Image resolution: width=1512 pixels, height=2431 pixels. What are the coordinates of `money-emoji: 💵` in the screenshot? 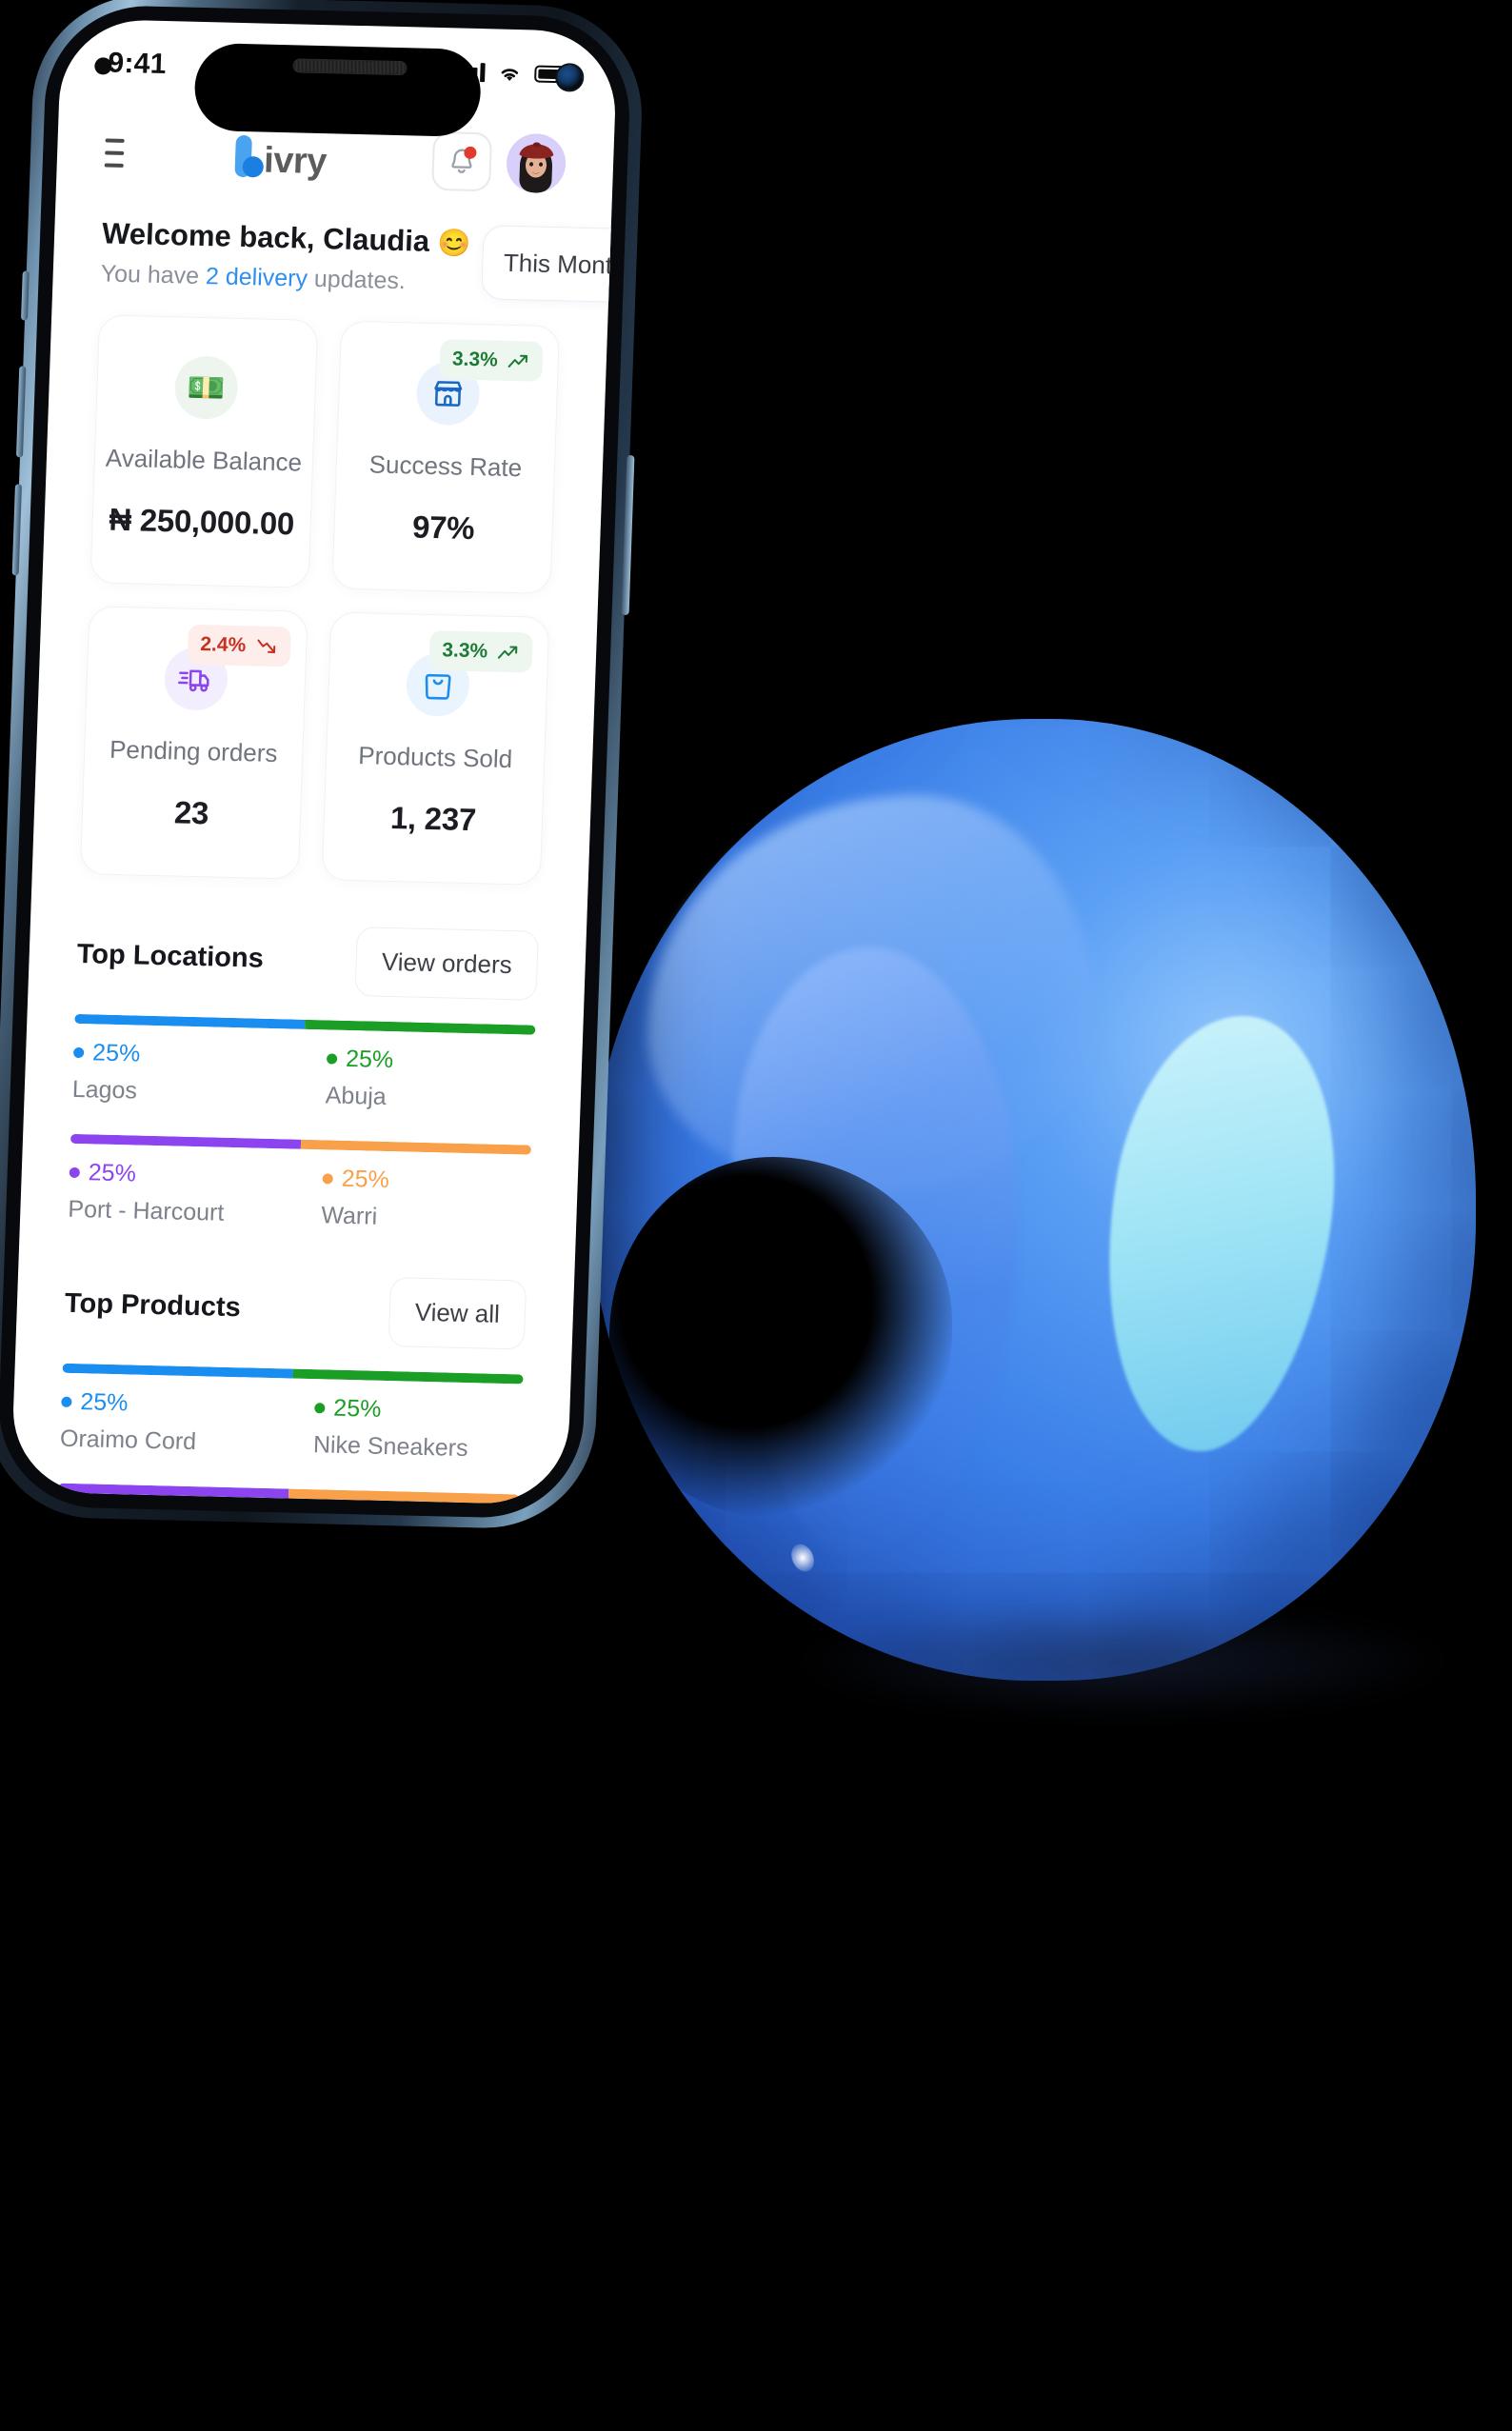 It's located at (207, 387).